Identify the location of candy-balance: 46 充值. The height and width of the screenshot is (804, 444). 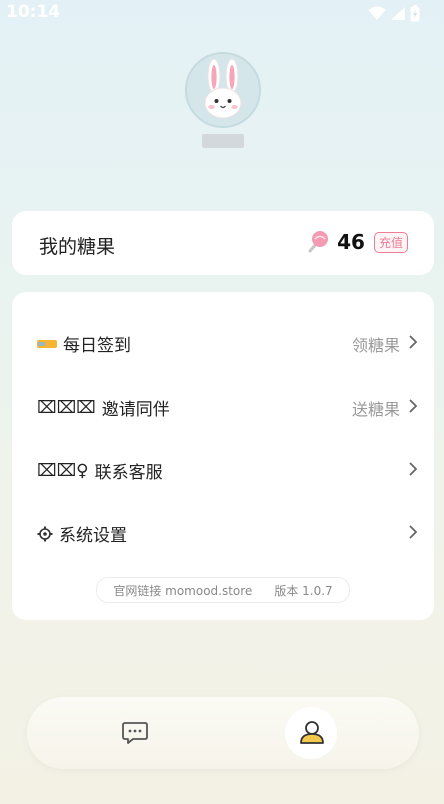
(356, 242).